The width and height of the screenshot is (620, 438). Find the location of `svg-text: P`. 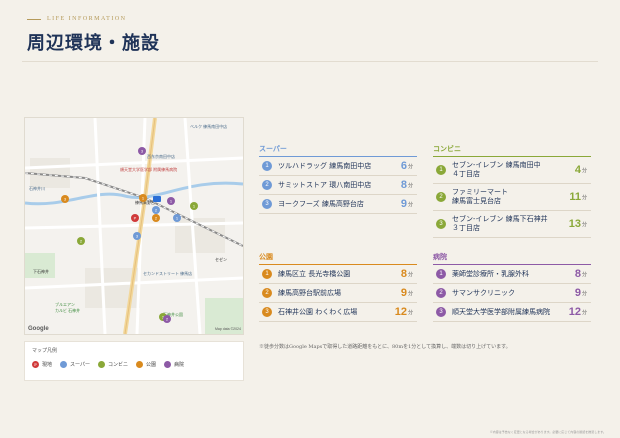

svg-text: P is located at coordinates (135, 218).